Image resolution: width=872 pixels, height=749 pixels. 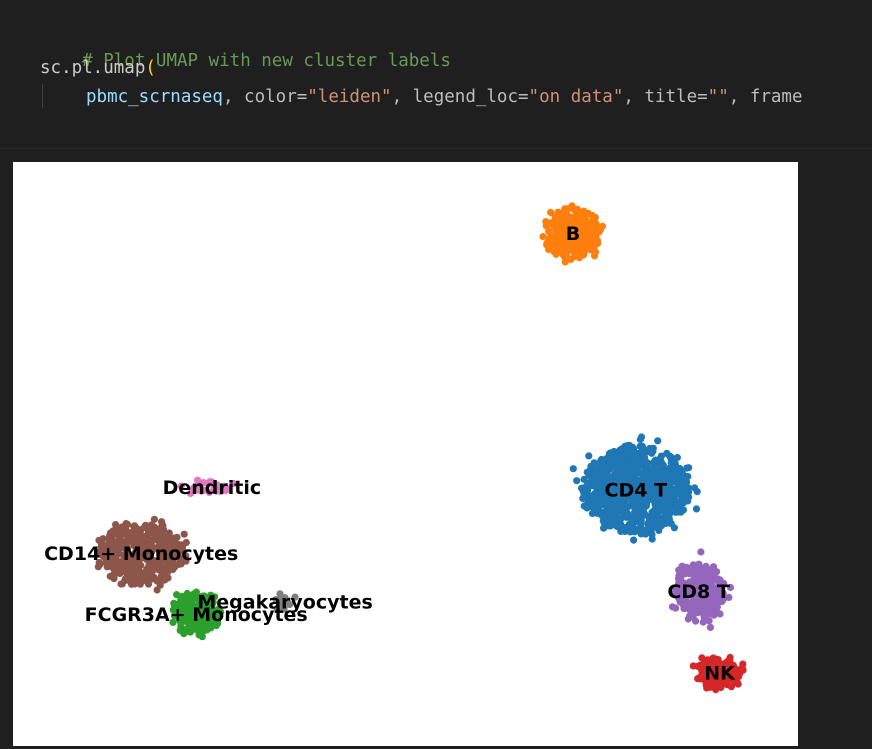 What do you see at coordinates (276, 97) in the screenshot?
I see `code-kw-color: color=` at bounding box center [276, 97].